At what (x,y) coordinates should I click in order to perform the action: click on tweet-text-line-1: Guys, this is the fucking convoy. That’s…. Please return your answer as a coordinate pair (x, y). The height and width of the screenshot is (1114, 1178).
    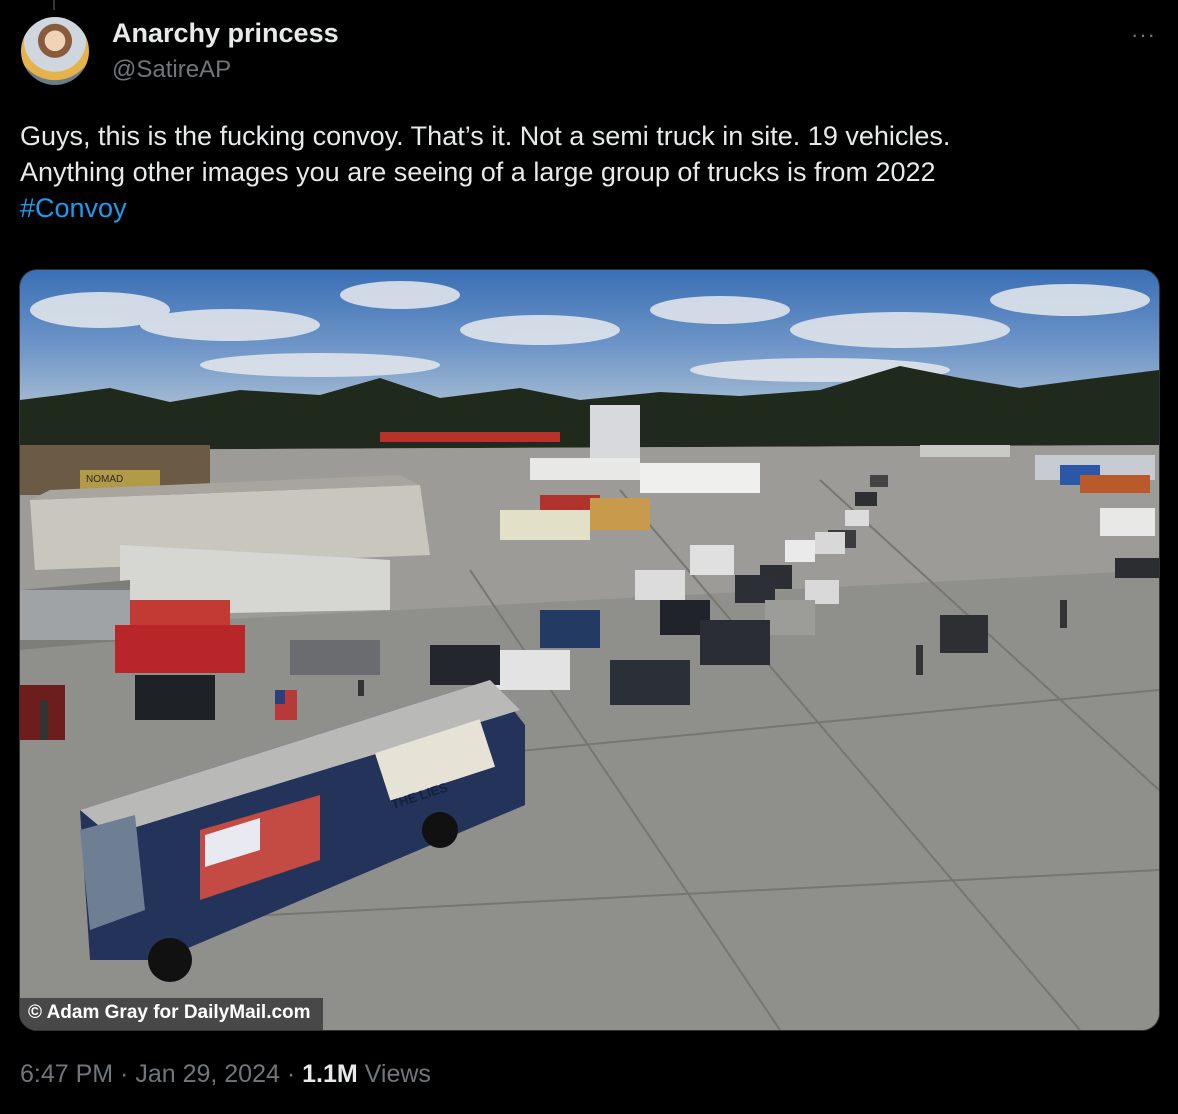
    Looking at the image, I should click on (485, 136).